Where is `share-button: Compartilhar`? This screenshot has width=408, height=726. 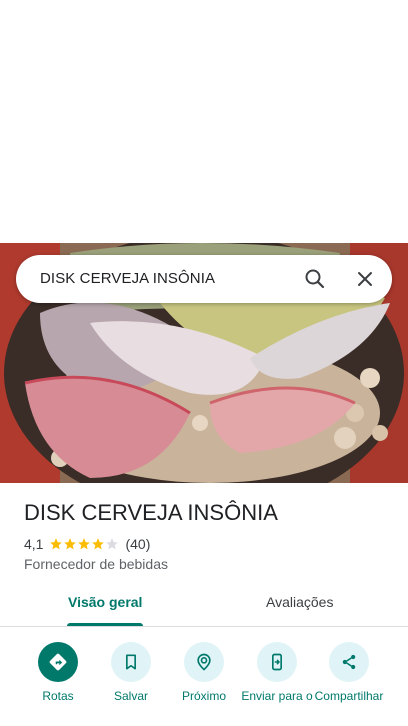
share-button: Compartilhar is located at coordinates (349, 672).